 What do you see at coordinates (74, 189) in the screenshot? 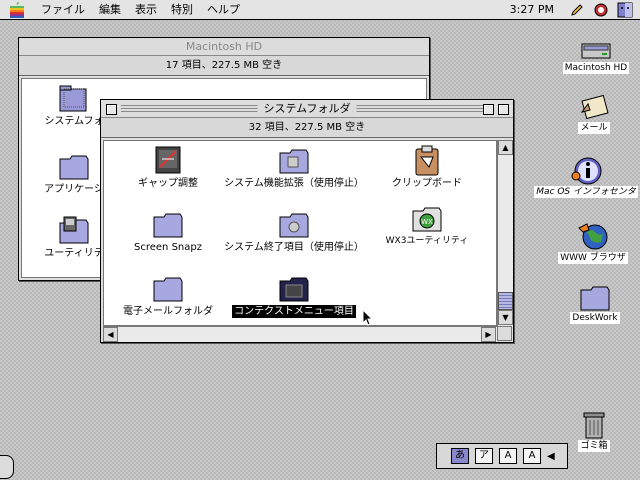
I see `applications-folder-label: アプリケーシ` at bounding box center [74, 189].